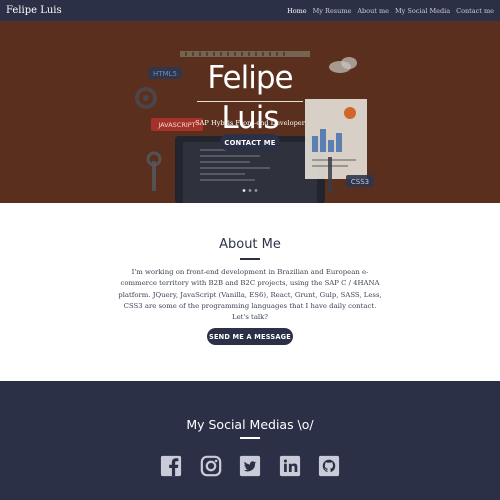 The height and width of the screenshot is (500, 500). Describe the element at coordinates (332, 11) in the screenshot. I see `nav-item-my-resume: My Resume` at that location.